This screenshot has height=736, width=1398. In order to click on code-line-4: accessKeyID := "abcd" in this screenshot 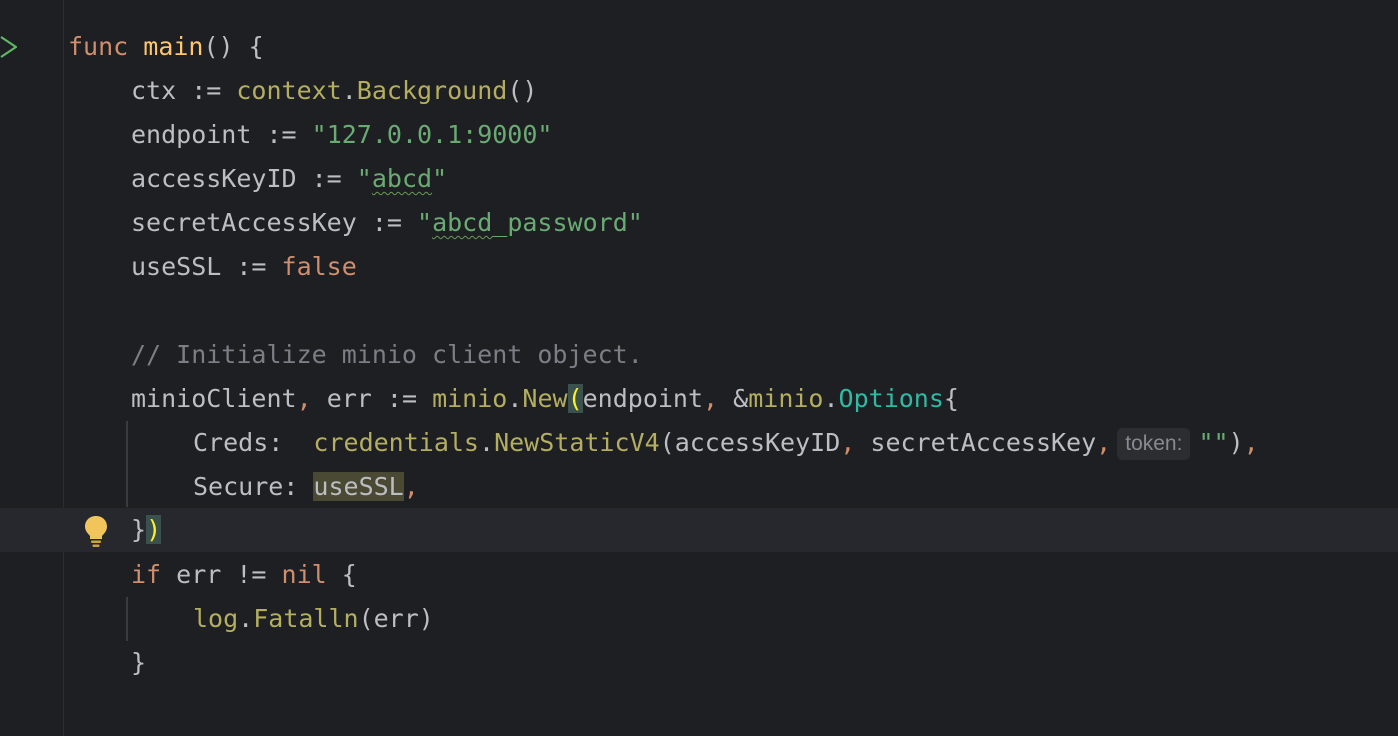, I will do `click(289, 179)`.